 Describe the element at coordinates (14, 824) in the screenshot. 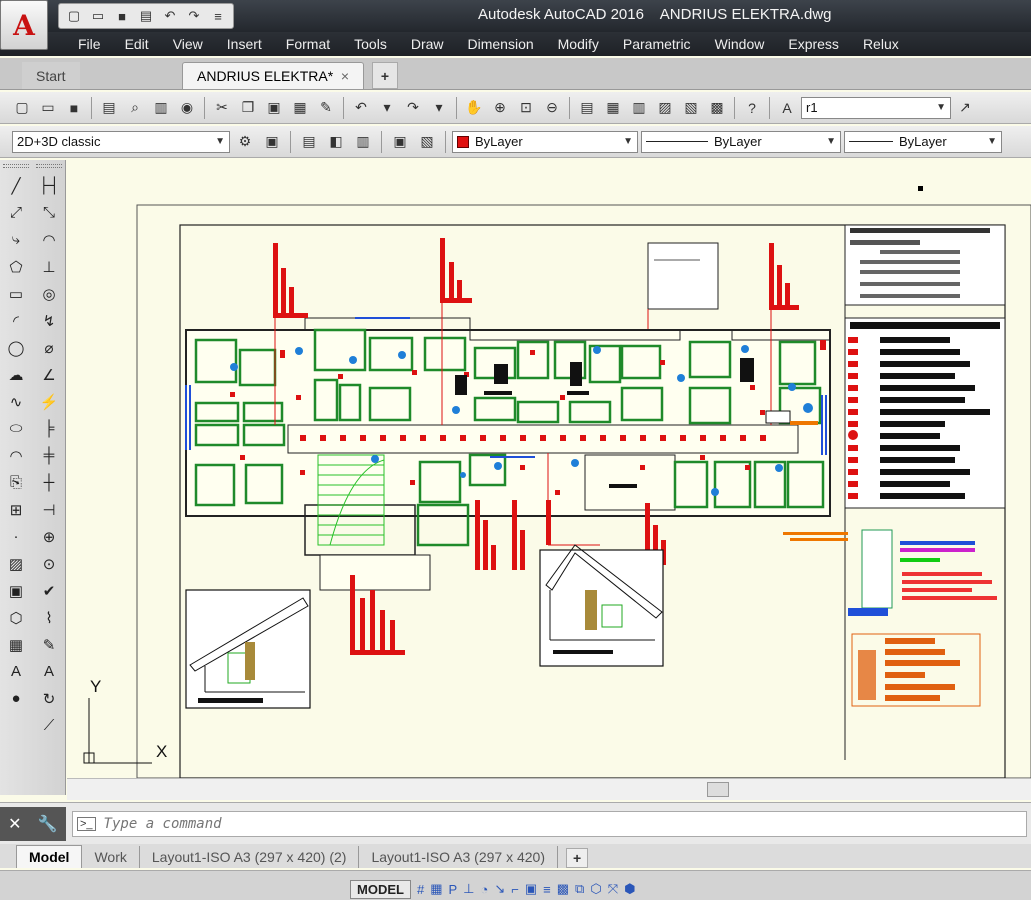

I see `close-icon: ✕` at that location.